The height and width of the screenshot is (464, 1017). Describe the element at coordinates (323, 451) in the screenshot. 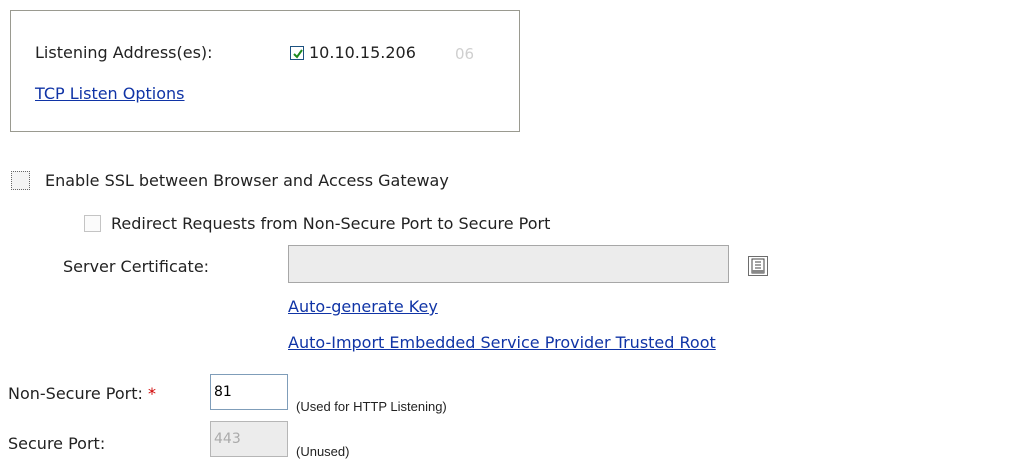

I see `secure-port-note: (Unused)` at that location.